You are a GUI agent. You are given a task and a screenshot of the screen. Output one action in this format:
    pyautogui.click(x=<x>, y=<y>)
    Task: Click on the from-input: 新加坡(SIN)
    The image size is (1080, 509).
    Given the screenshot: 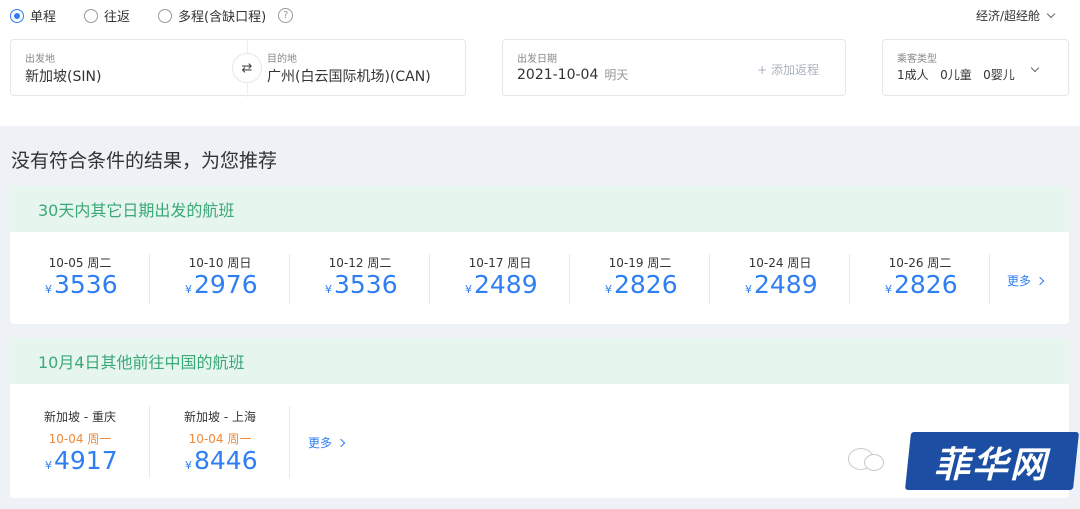 What is the action you would take?
    pyautogui.click(x=63, y=76)
    